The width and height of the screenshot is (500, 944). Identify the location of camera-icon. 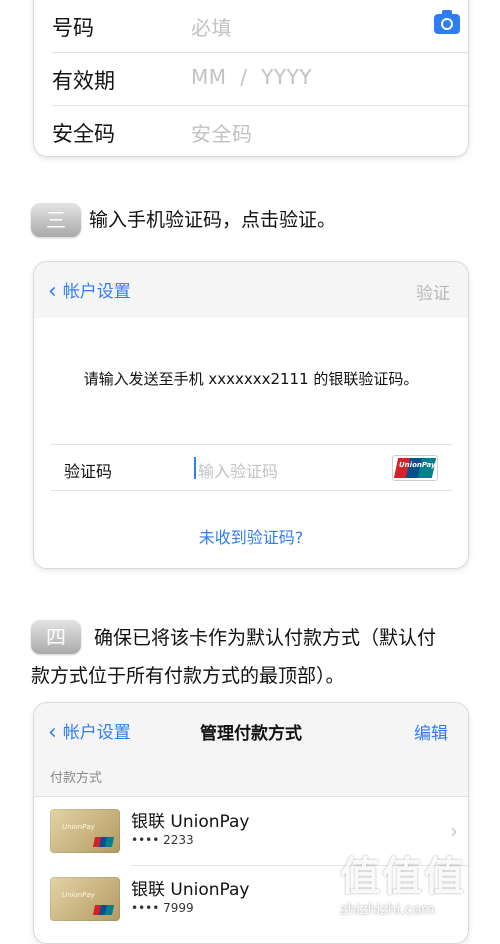
(447, 22).